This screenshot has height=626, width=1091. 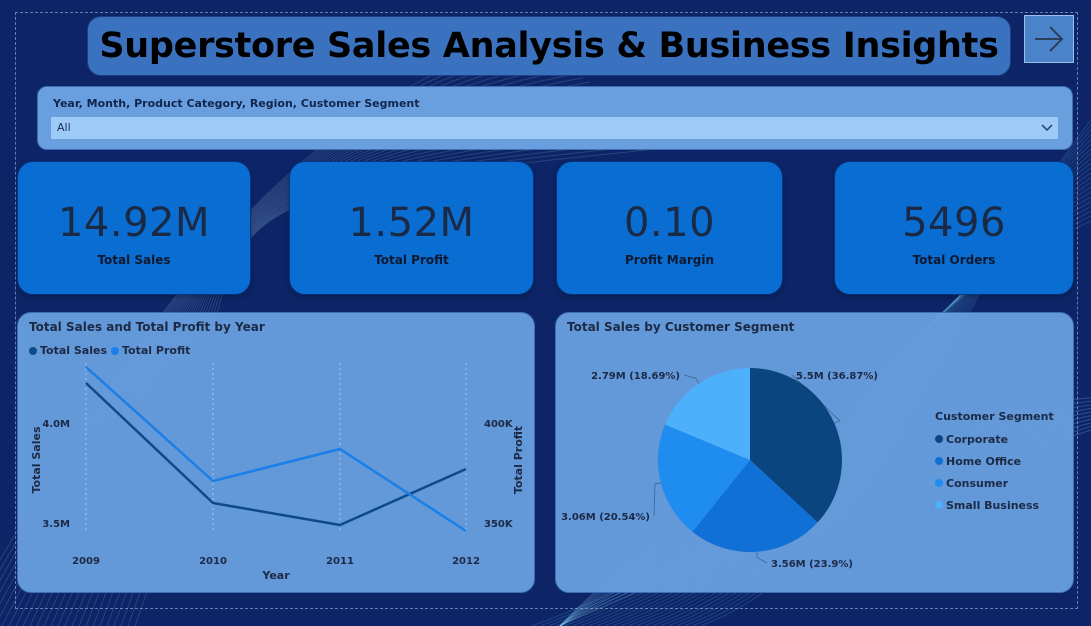 I want to click on y-tick-label: 4.0M, so click(x=56, y=424).